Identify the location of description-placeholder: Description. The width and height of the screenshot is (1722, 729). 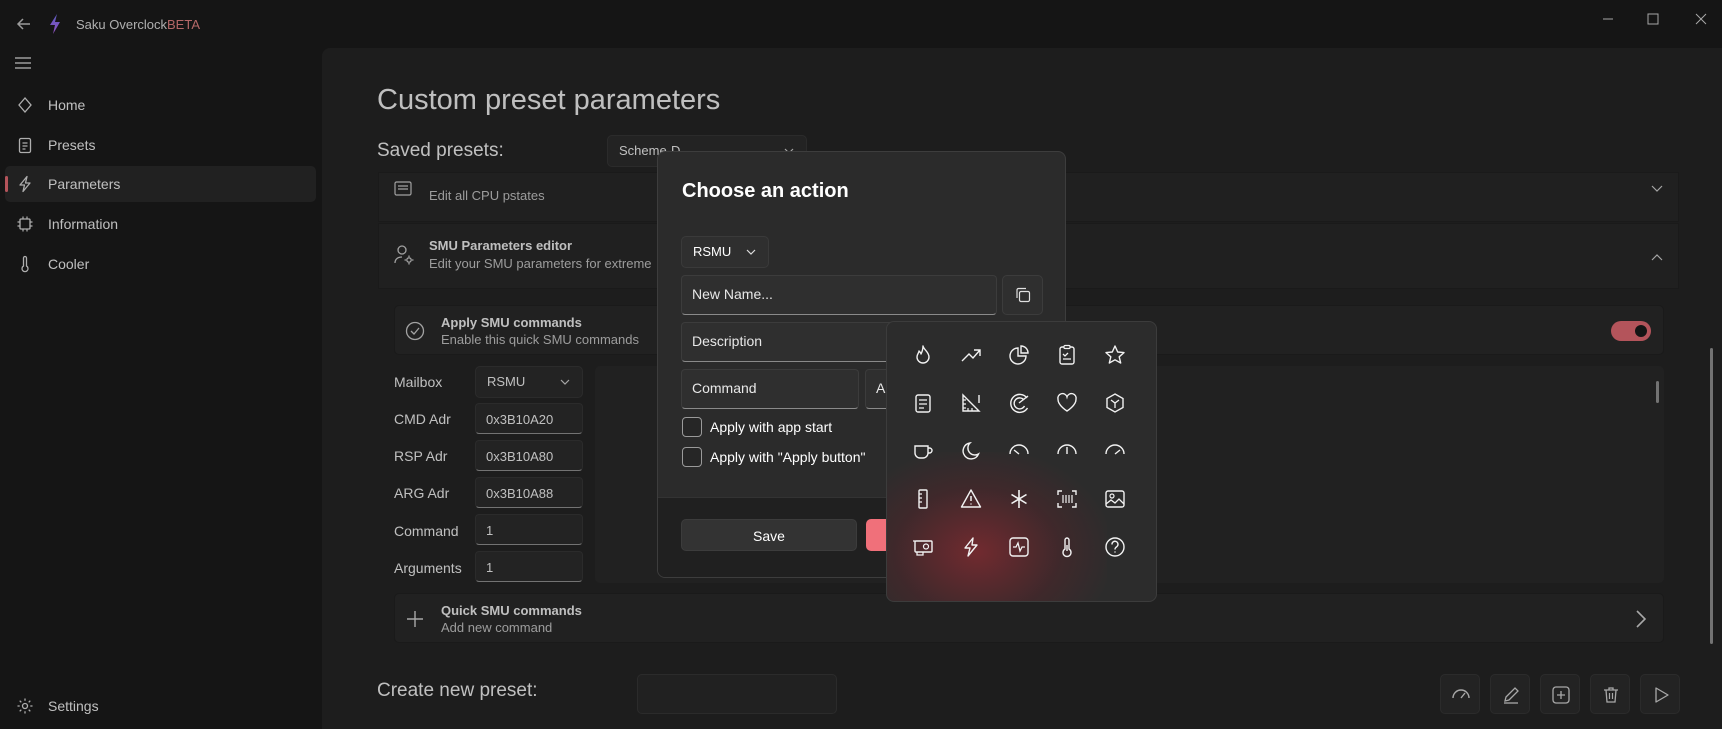
(727, 341).